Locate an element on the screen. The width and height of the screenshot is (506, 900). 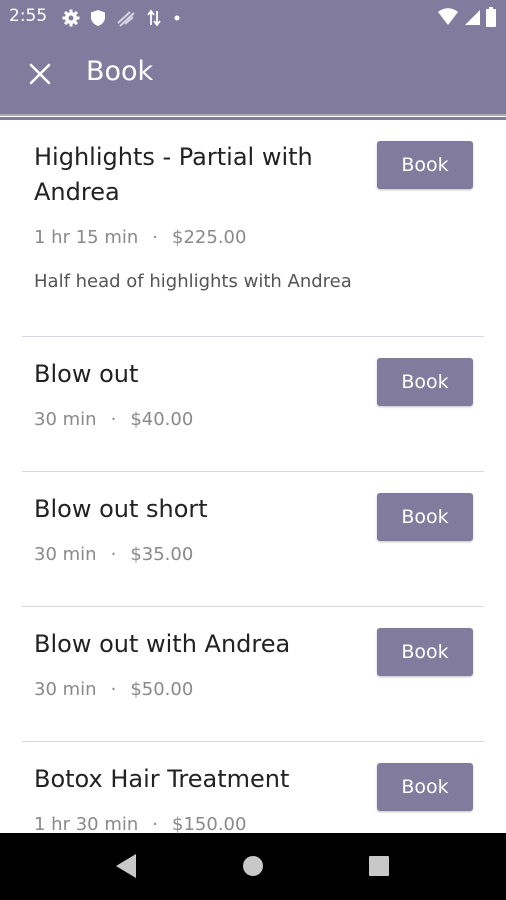
status-bar: 2:55 is located at coordinates (253, 18).